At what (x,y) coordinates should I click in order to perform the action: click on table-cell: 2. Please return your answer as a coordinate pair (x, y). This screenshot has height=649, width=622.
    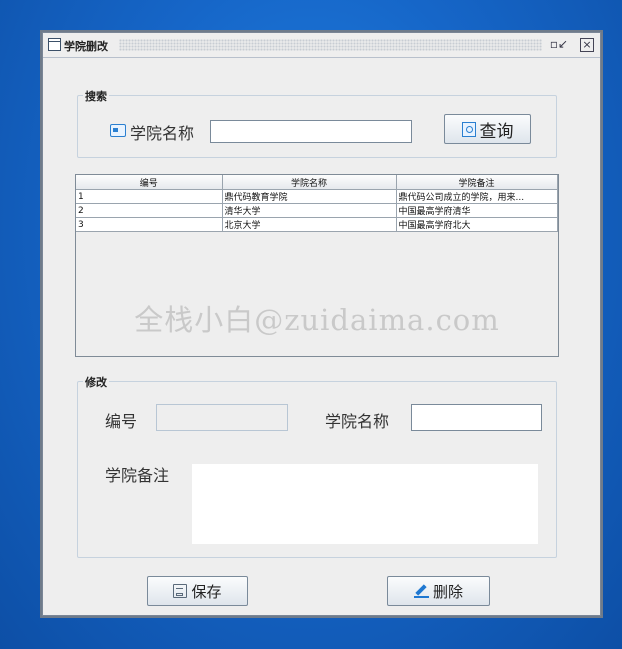
    Looking at the image, I should click on (149, 210).